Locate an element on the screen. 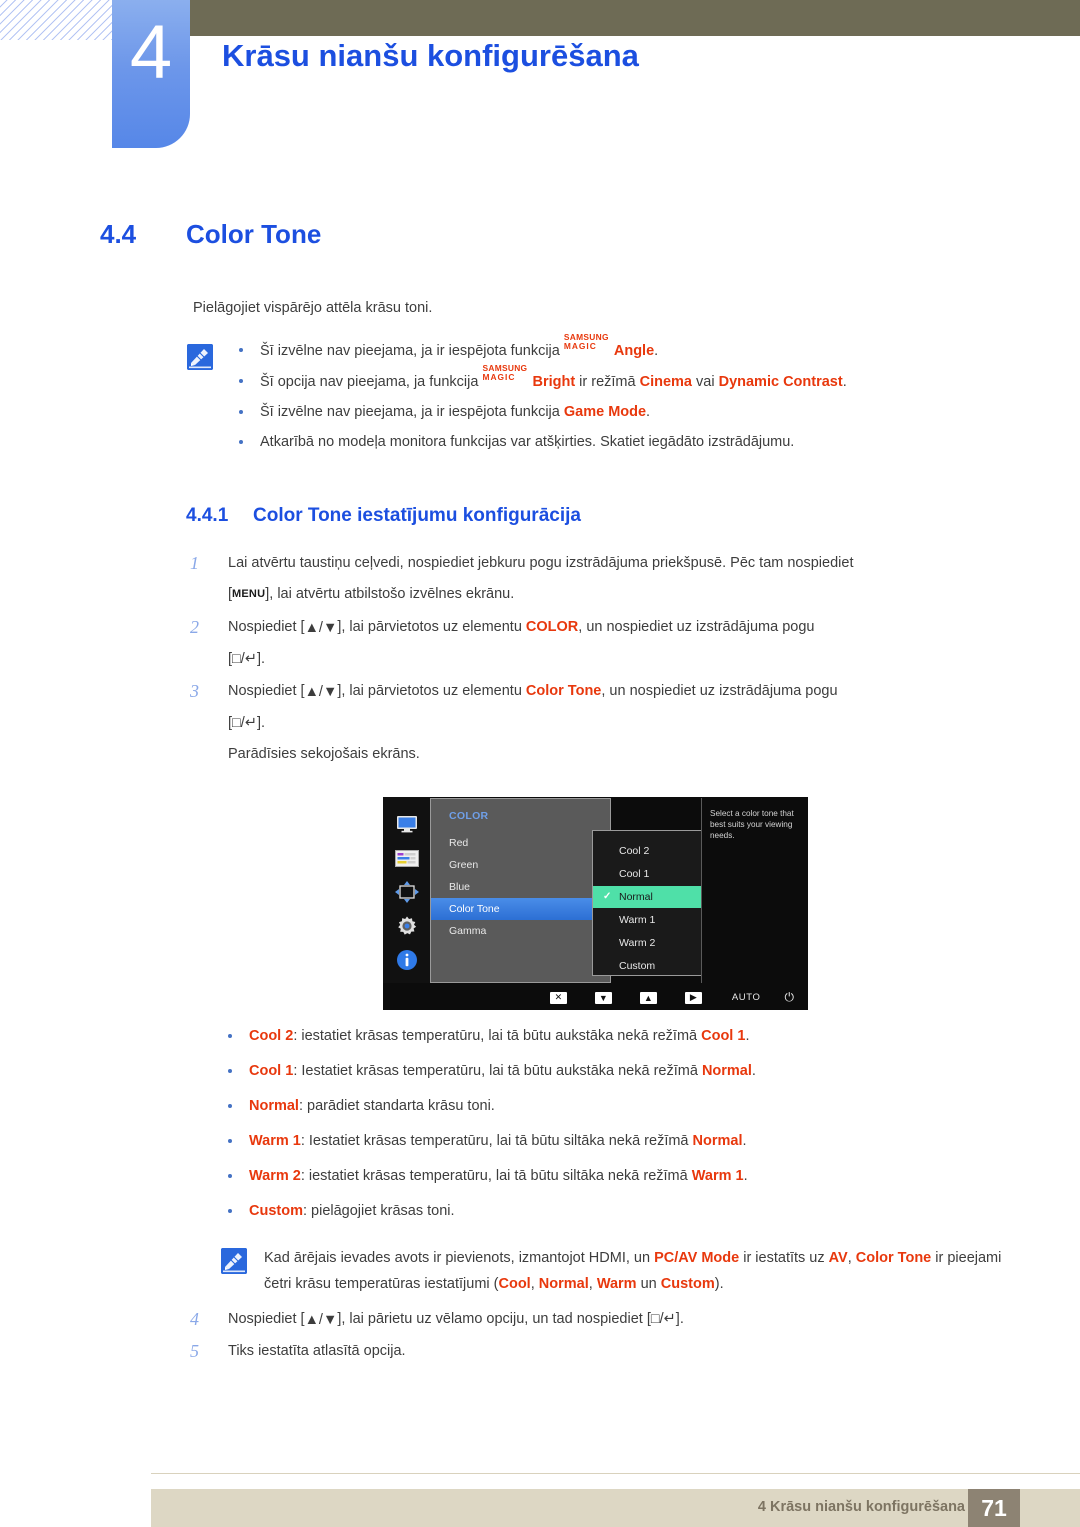  note-2-post: . is located at coordinates (844, 382).